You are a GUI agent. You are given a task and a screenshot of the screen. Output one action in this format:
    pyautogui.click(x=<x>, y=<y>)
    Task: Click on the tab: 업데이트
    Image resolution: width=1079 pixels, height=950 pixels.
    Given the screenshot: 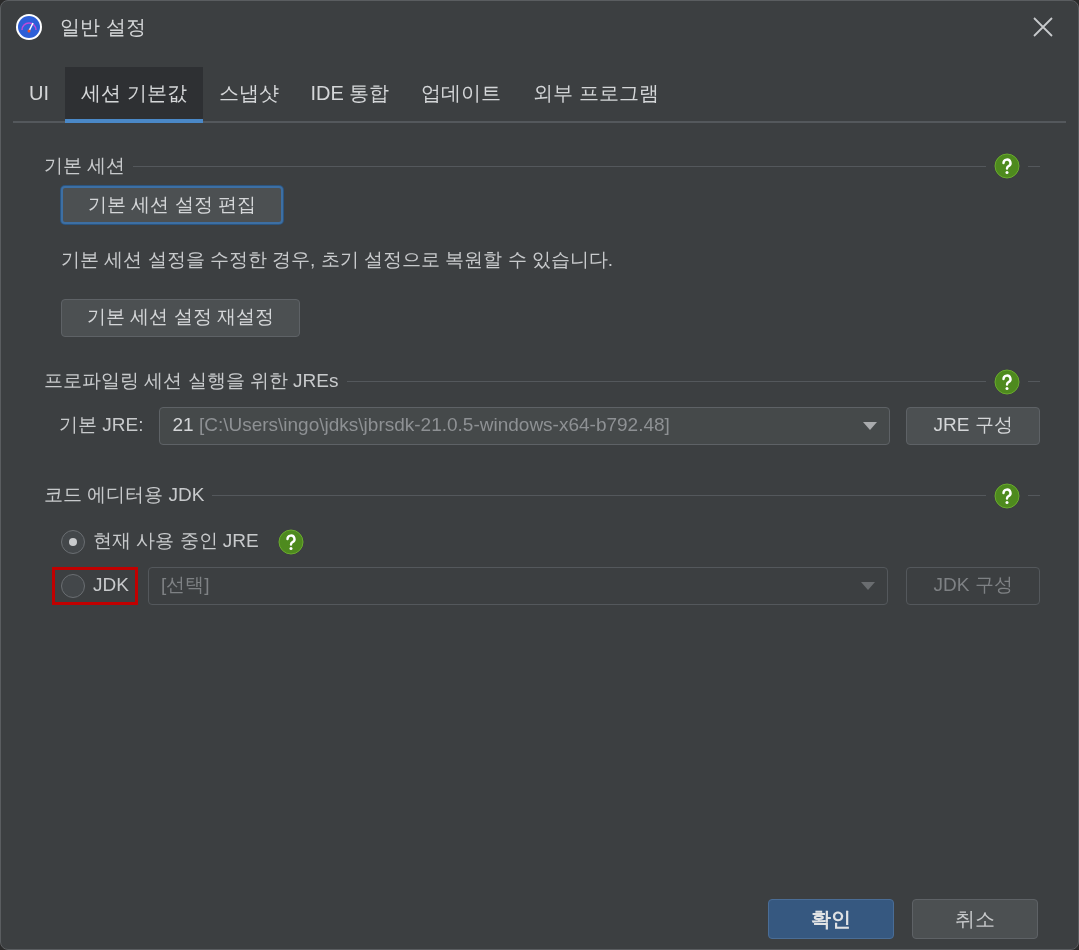 What is the action you would take?
    pyautogui.click(x=461, y=95)
    